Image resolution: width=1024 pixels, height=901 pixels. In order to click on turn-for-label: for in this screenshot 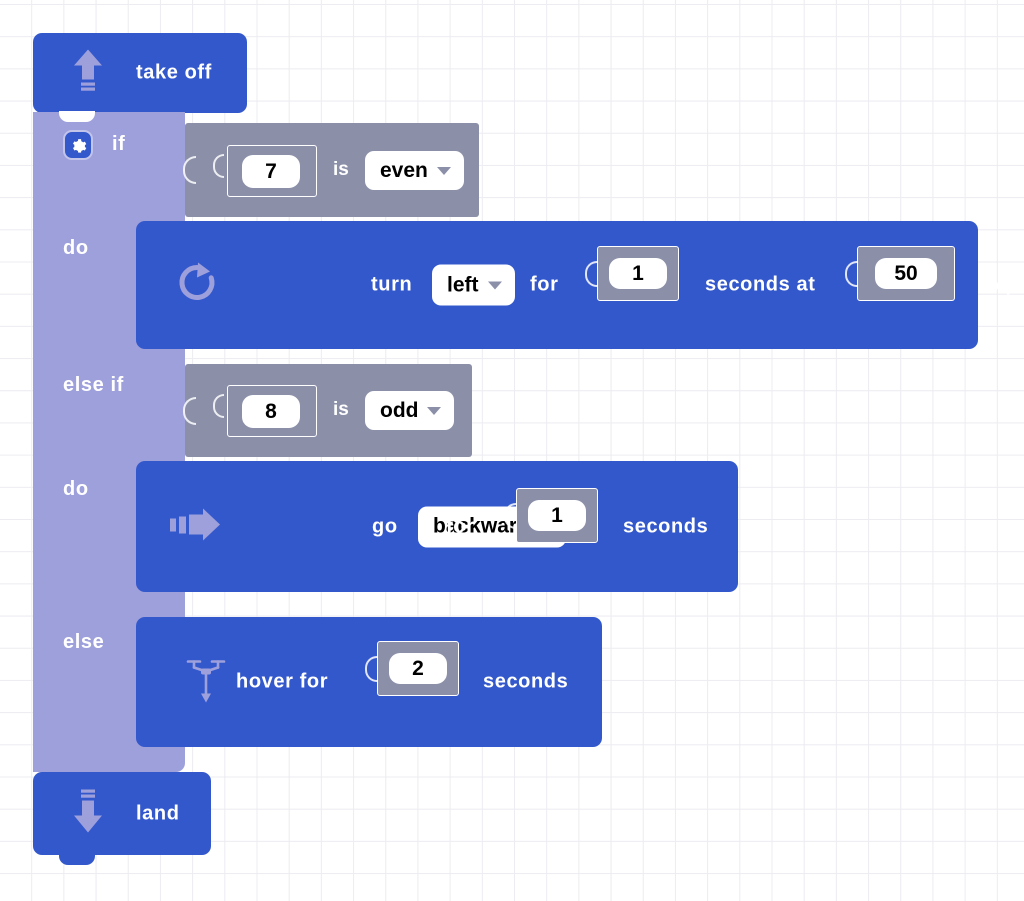, I will do `click(544, 284)`.